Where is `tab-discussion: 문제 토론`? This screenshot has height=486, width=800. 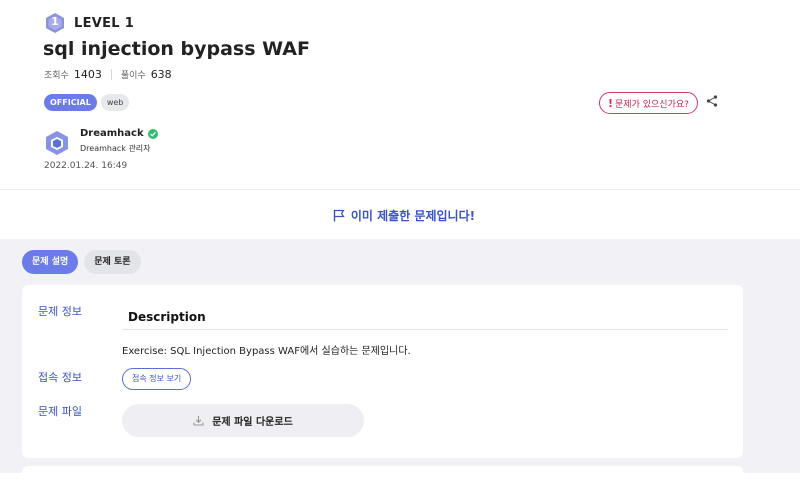 tab-discussion: 문제 토론 is located at coordinates (112, 262).